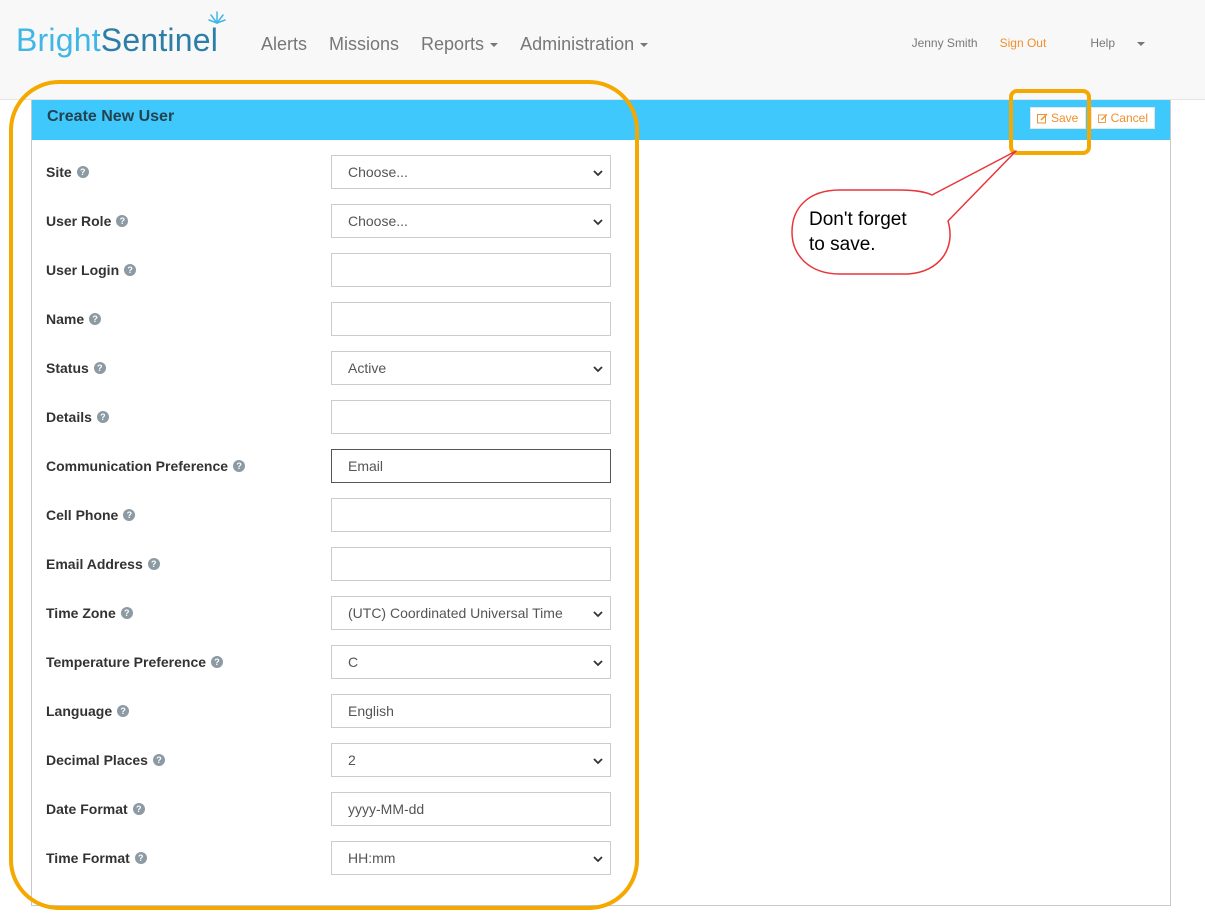 The width and height of the screenshot is (1205, 917). What do you see at coordinates (1129, 118) in the screenshot?
I see `cancel-label: Cancel` at bounding box center [1129, 118].